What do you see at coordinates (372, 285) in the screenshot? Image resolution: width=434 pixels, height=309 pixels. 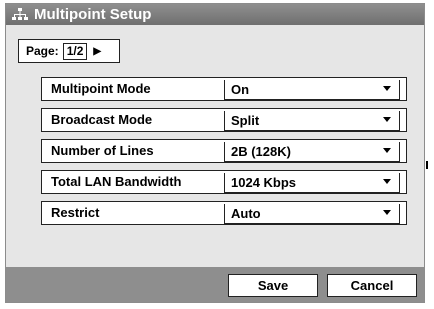 I see `cancel-button: Cancel` at bounding box center [372, 285].